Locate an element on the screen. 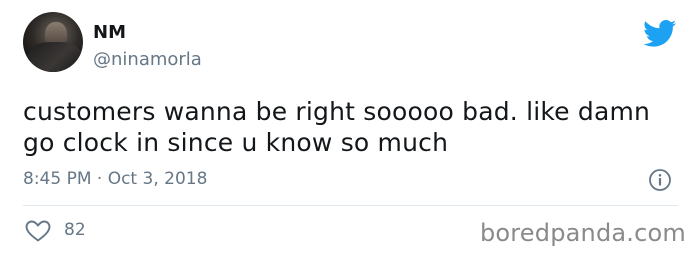  watermark: boredpanda.com is located at coordinates (582, 233).